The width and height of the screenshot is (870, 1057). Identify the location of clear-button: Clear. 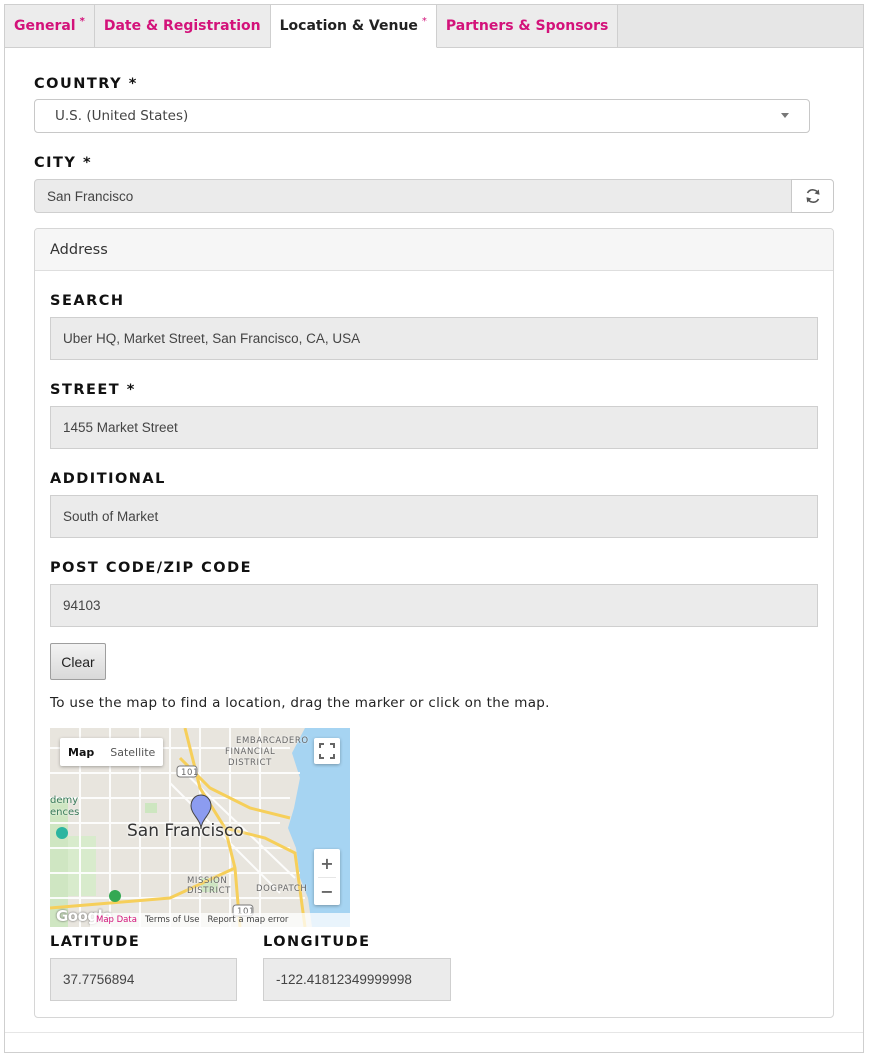
(78, 661).